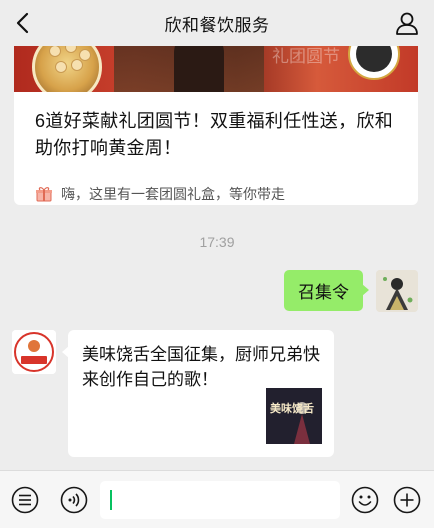 This screenshot has width=434, height=528. Describe the element at coordinates (407, 23) in the screenshot. I see `user-icon` at that location.